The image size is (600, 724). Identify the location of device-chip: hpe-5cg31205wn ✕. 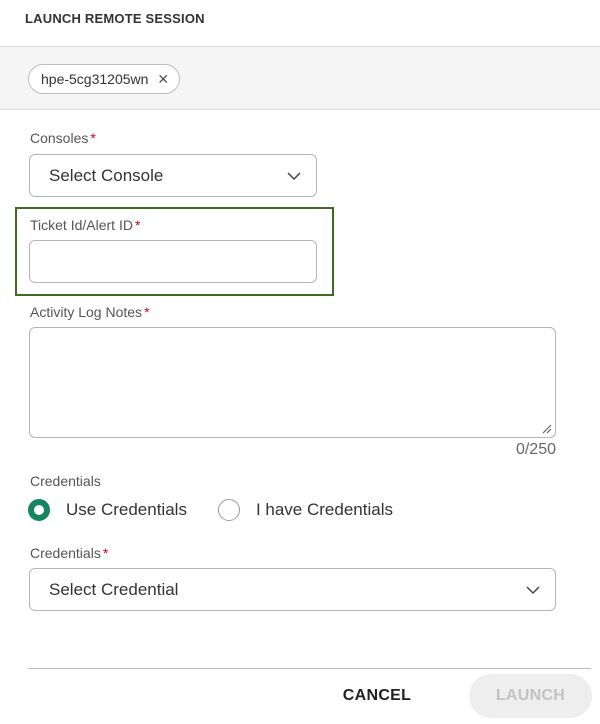
(104, 79).